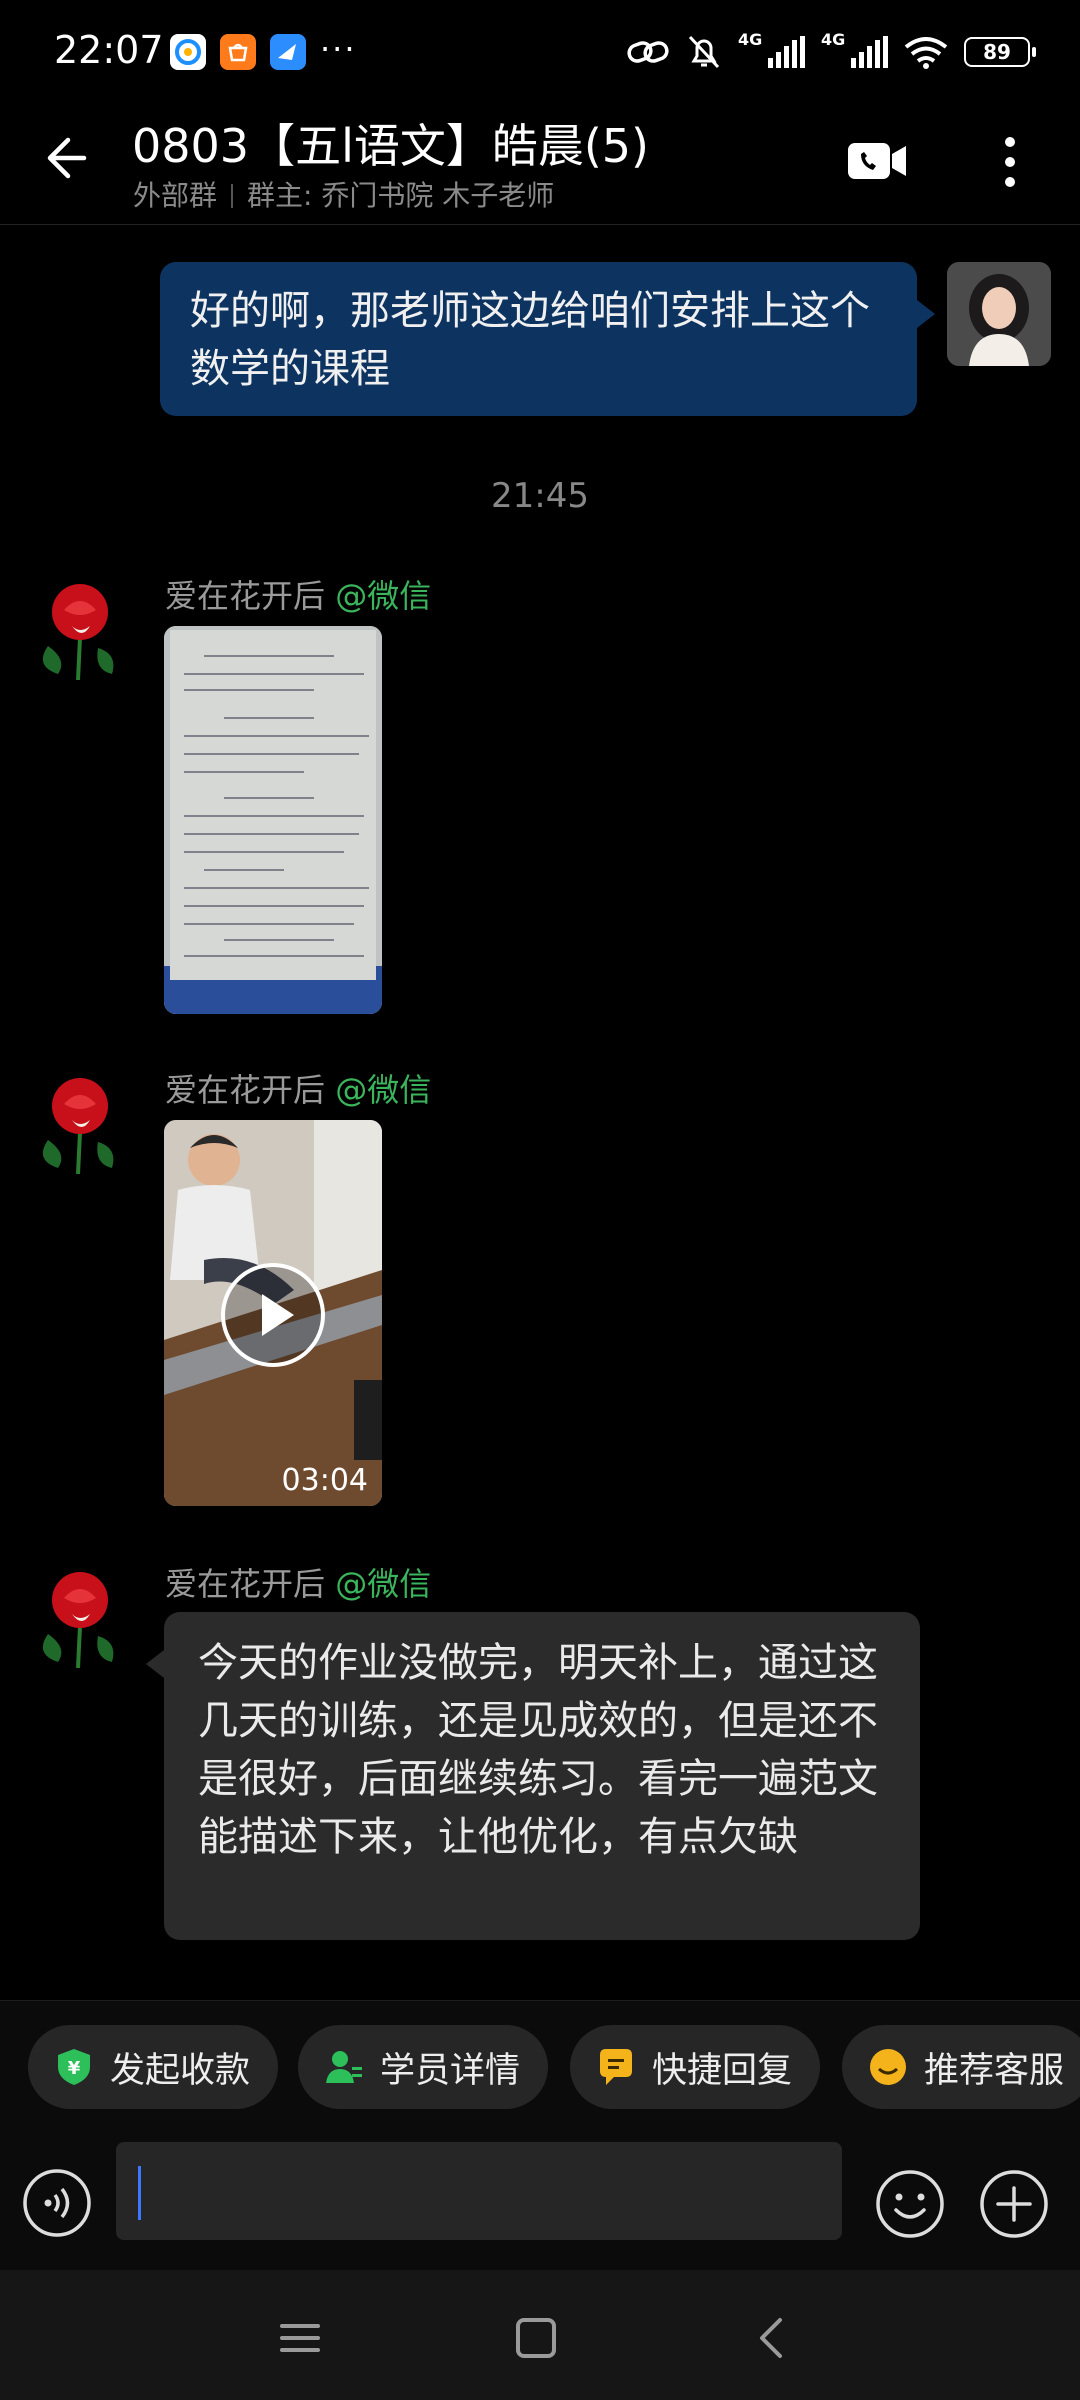 This screenshot has height=2400, width=1080. Describe the element at coordinates (57, 2203) in the screenshot. I see `voice-input-icon` at that location.